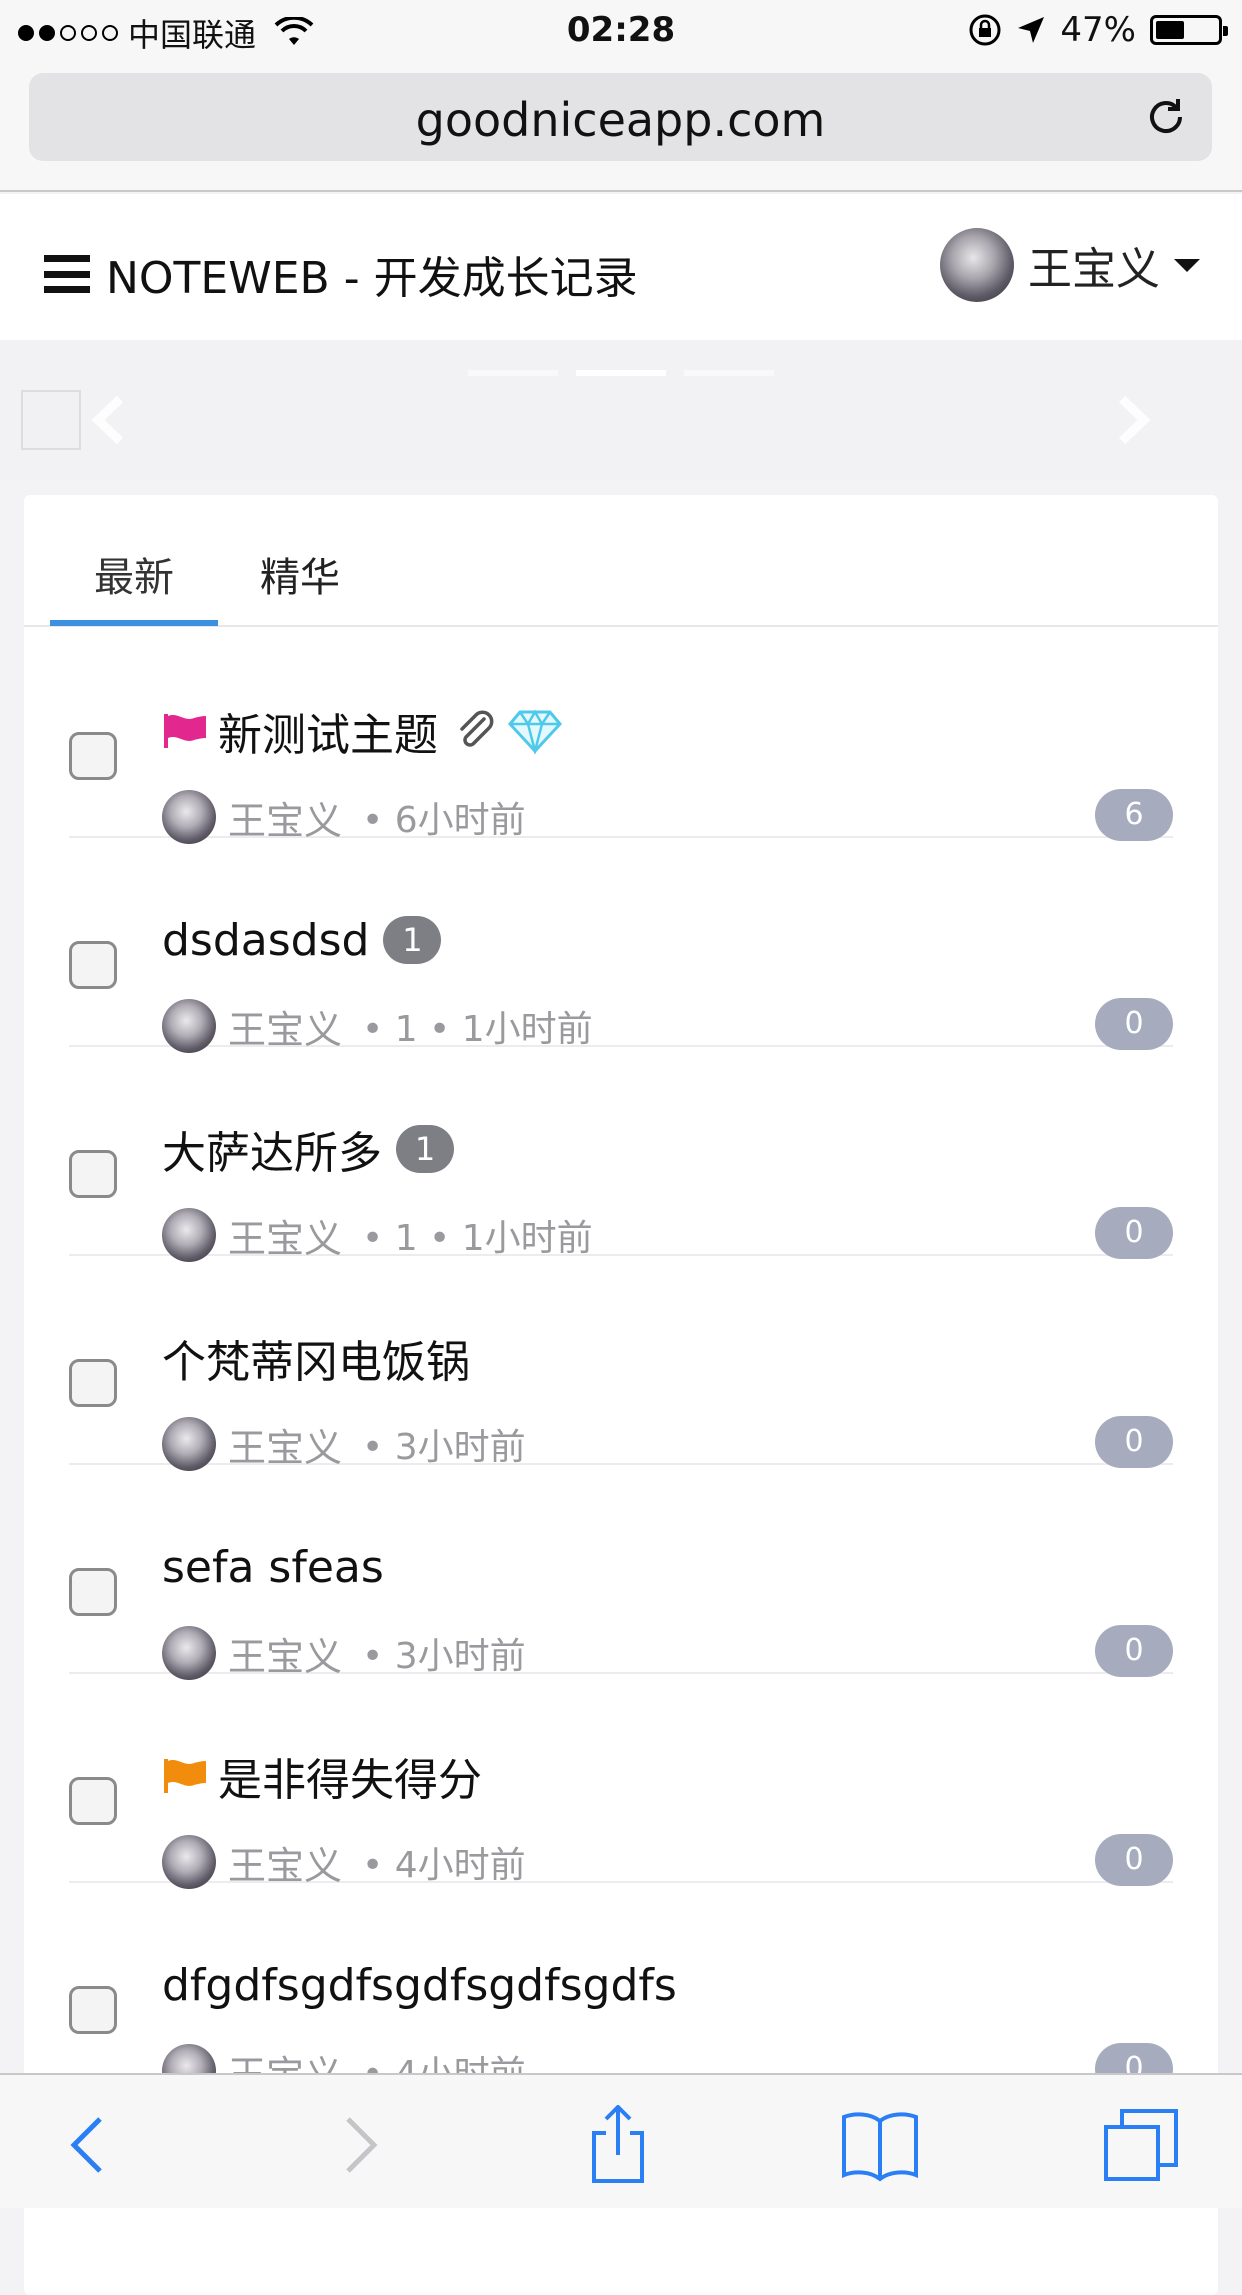 This screenshot has height=2295, width=1242. I want to click on topic-title: 是非得失得分, so click(350, 1776).